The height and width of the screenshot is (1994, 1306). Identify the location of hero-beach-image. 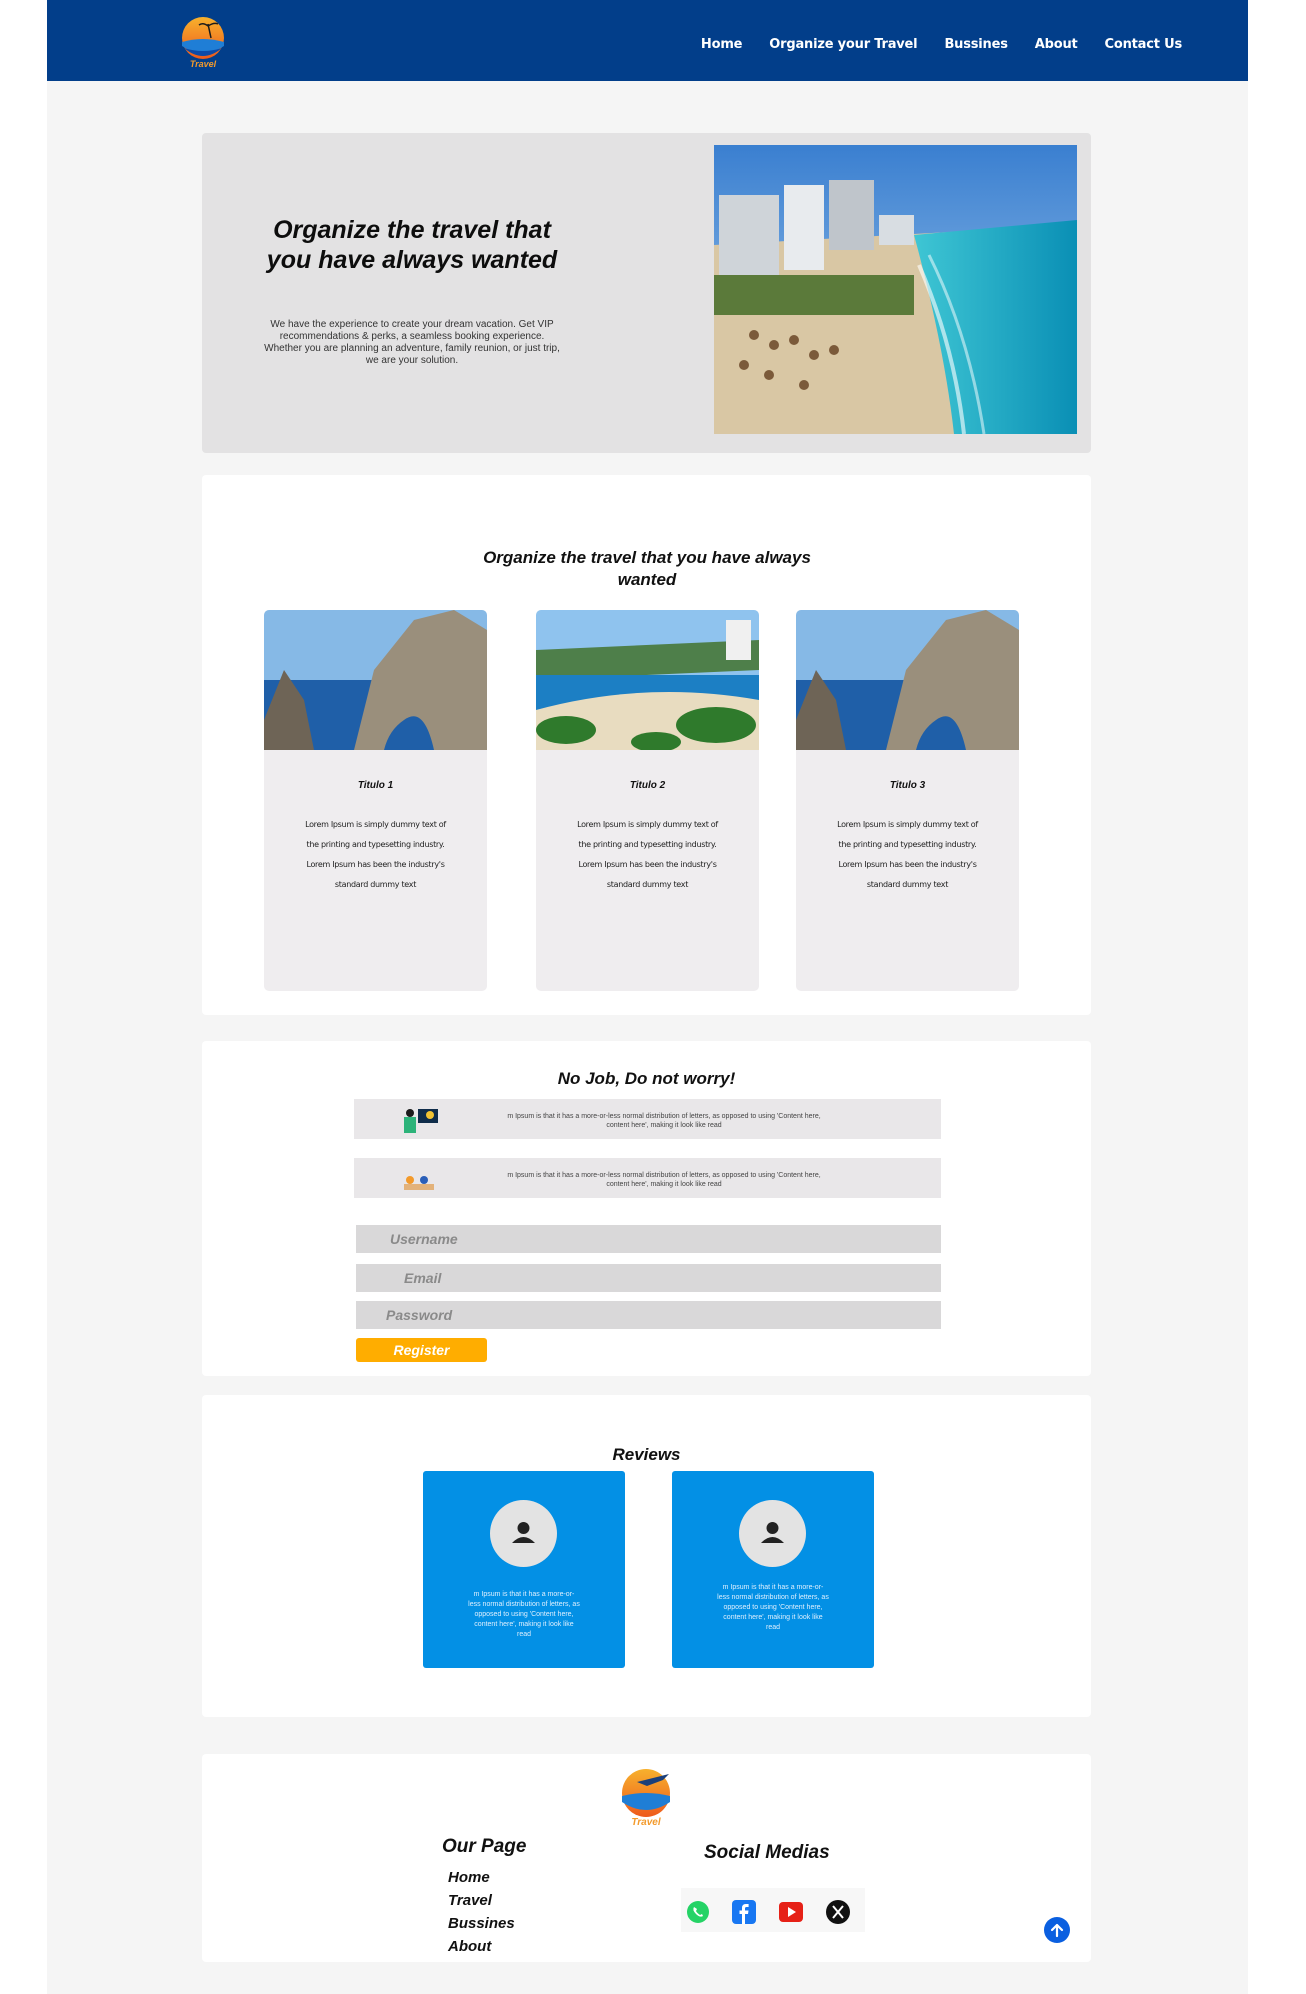
(895, 289).